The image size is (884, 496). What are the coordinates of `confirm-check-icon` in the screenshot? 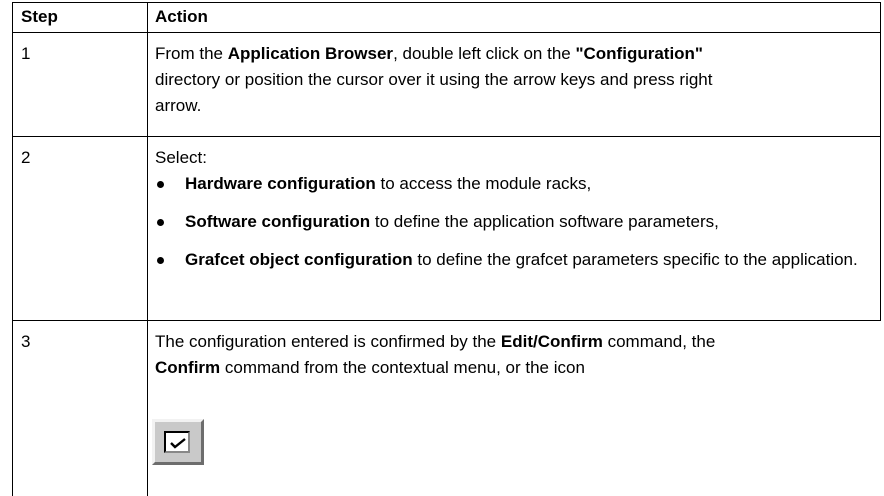 It's located at (178, 442).